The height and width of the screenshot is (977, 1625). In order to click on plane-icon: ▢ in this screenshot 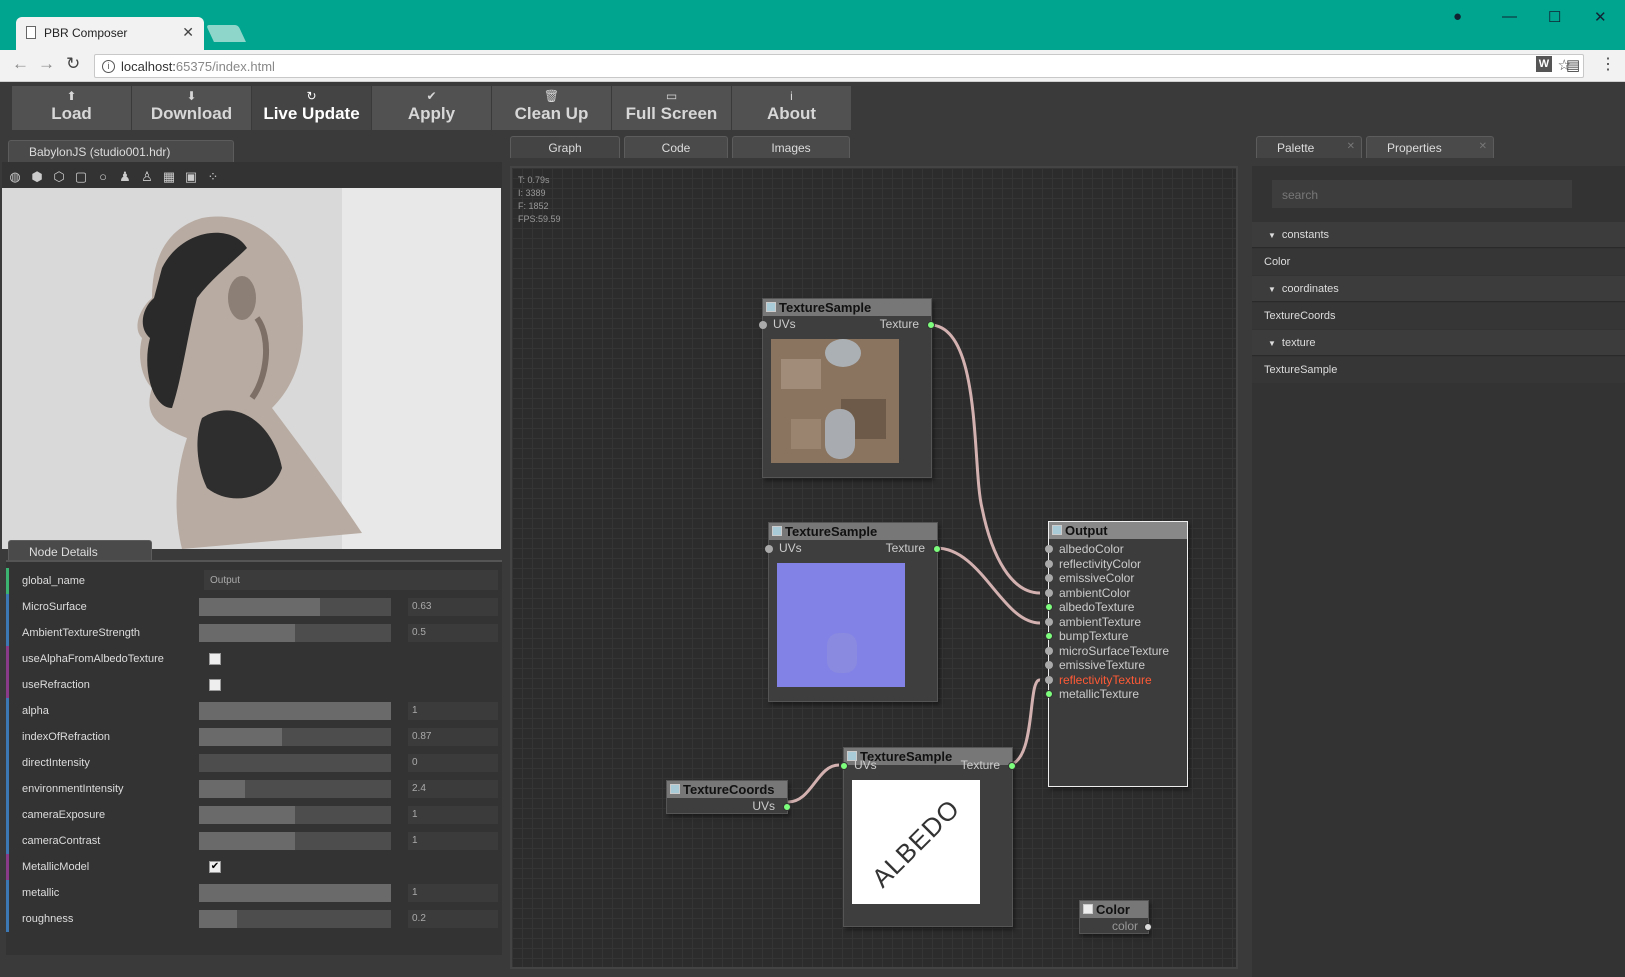, I will do `click(81, 177)`.